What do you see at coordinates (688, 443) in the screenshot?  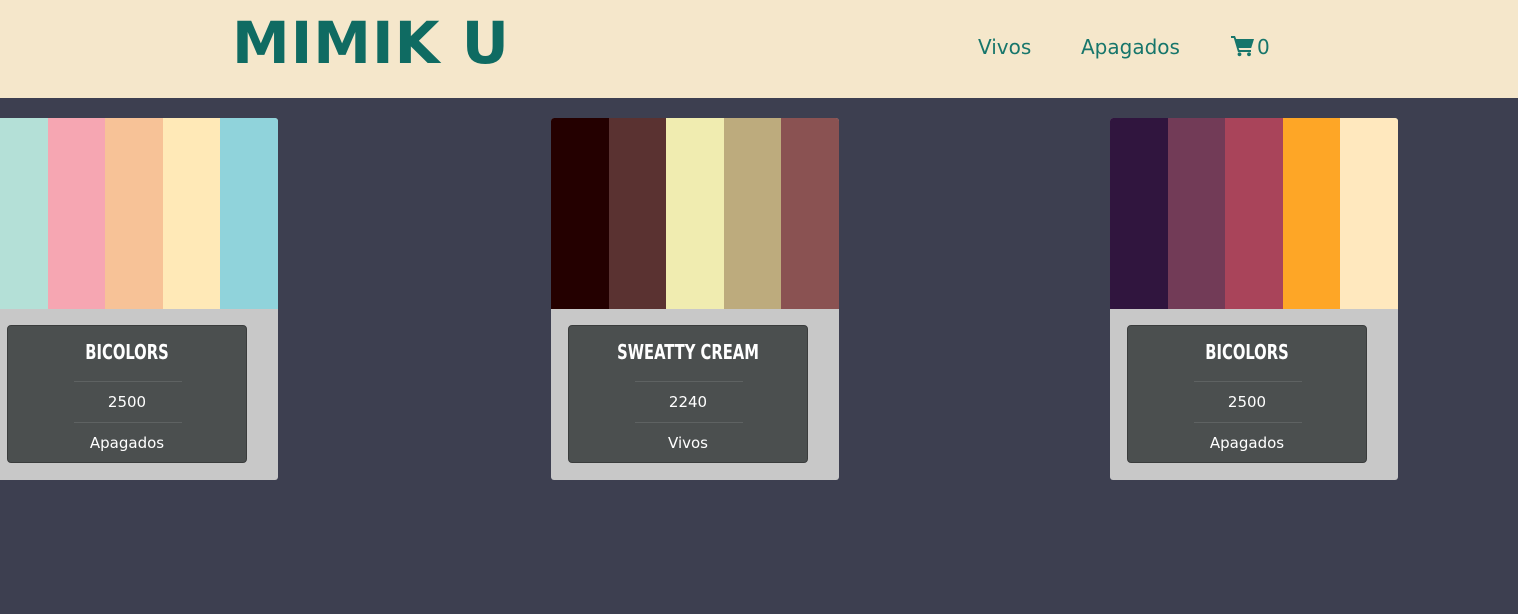 I see `product-category: Vivos` at bounding box center [688, 443].